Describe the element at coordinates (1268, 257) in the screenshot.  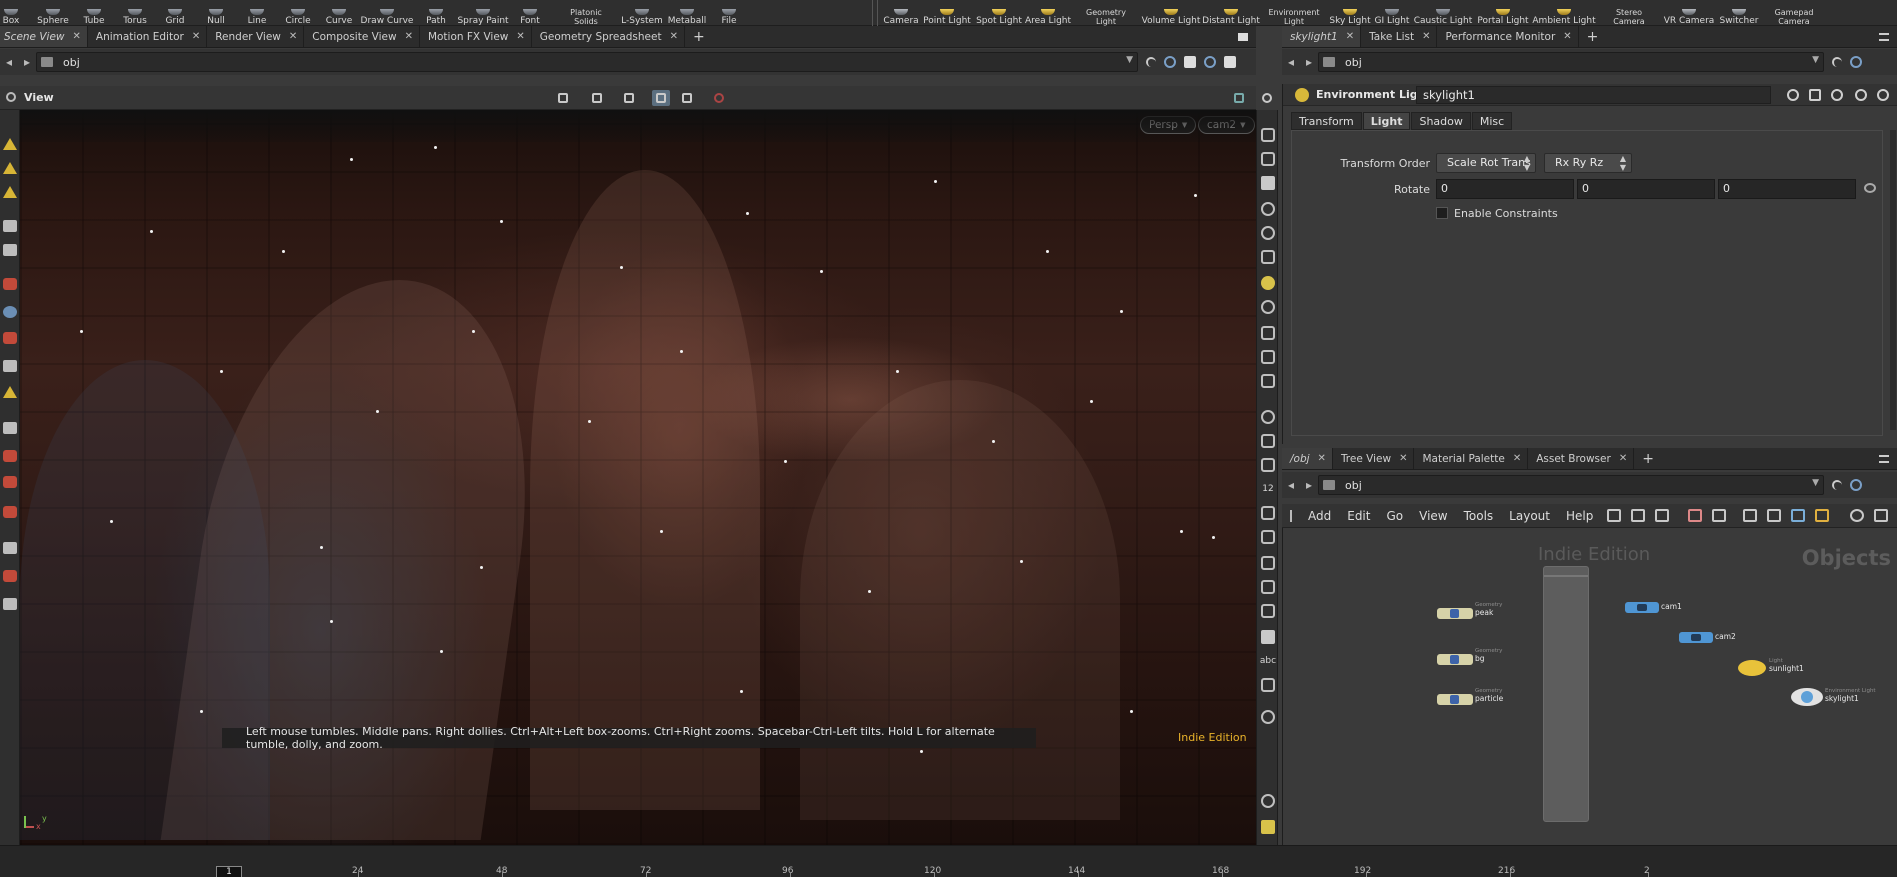
I see `lighting-icon` at that location.